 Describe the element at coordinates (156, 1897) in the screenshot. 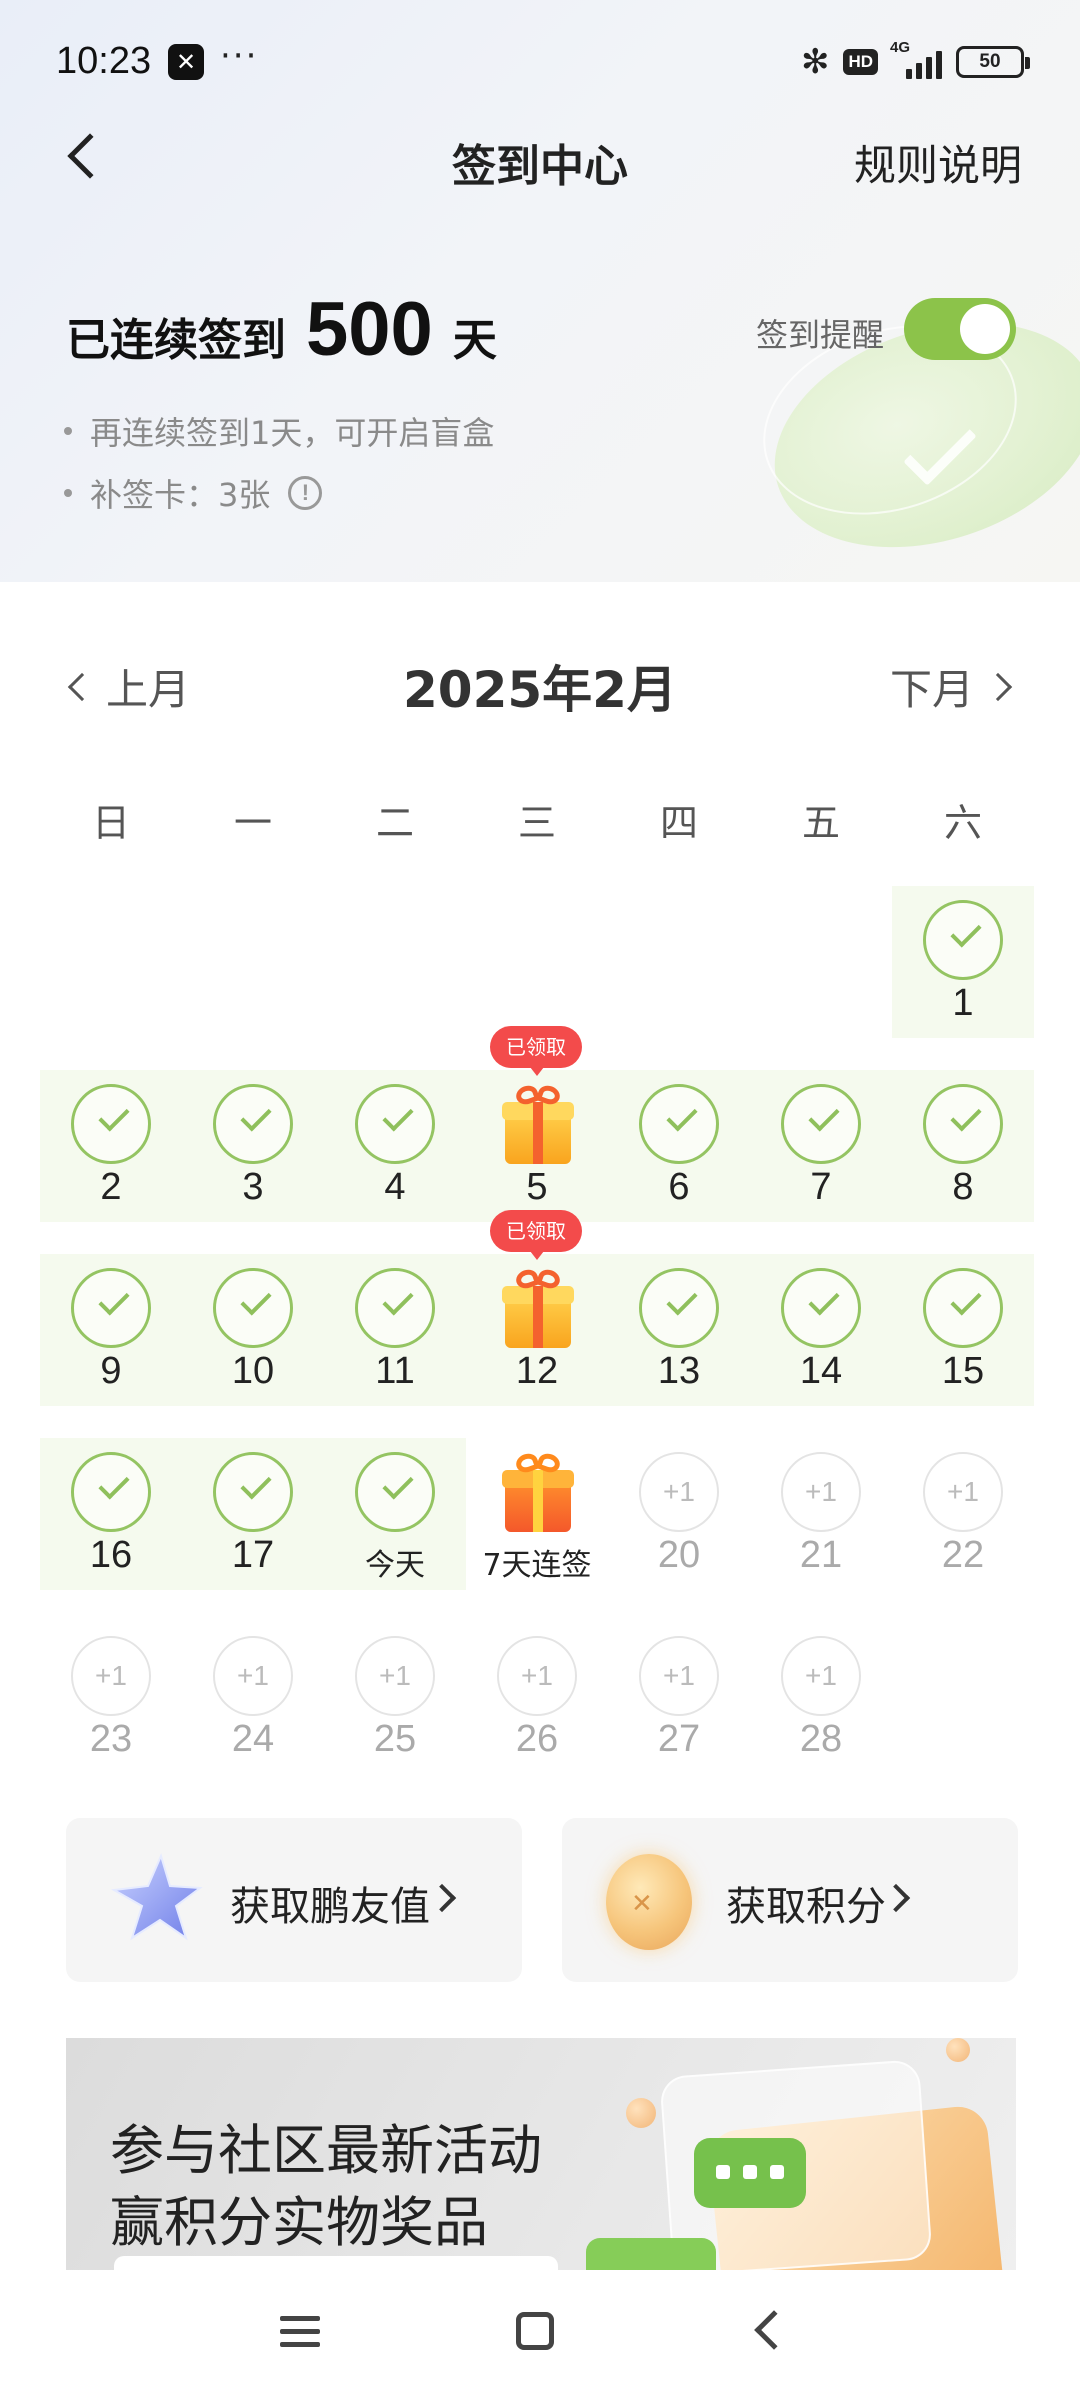

I see `star-icon` at that location.